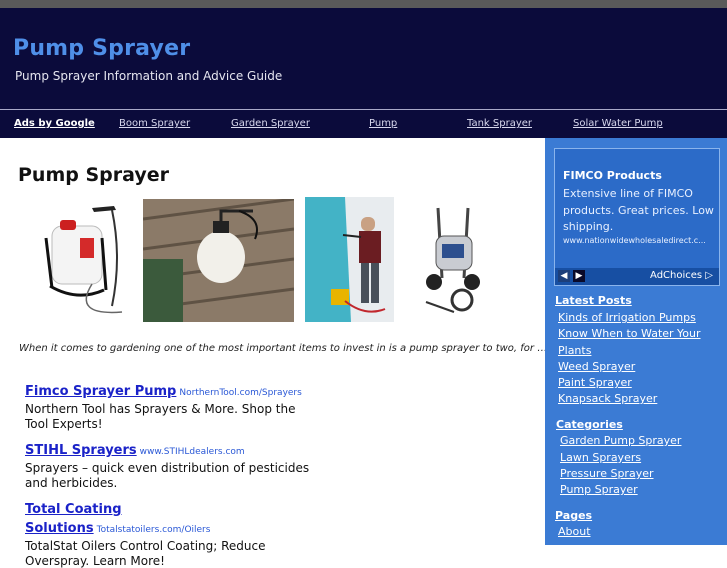 The height and width of the screenshot is (568, 727). What do you see at coordinates (564, 276) in the screenshot?
I see `prev-arrow-icon: ◀` at bounding box center [564, 276].